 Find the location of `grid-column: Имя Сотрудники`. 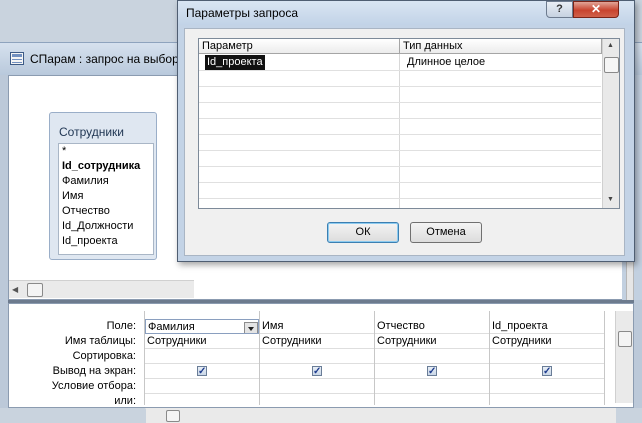

grid-column: Имя Сотрудники is located at coordinates (317, 360).